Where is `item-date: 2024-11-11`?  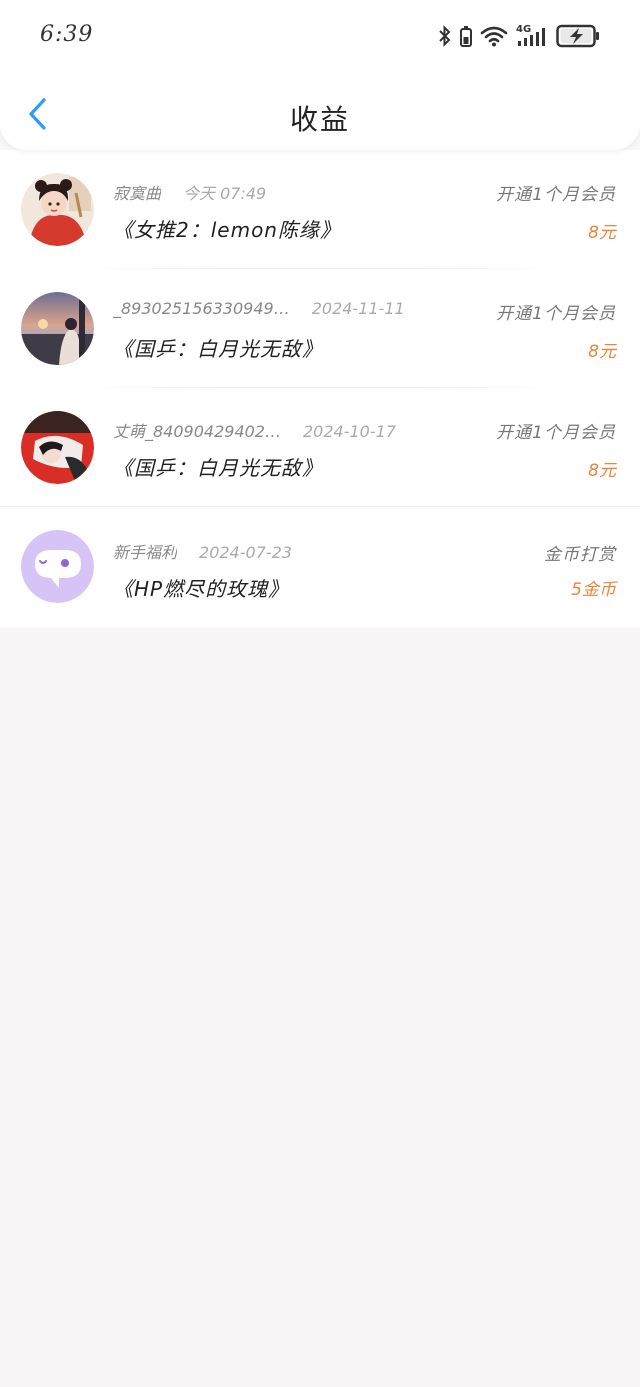 item-date: 2024-11-11 is located at coordinates (358, 308).